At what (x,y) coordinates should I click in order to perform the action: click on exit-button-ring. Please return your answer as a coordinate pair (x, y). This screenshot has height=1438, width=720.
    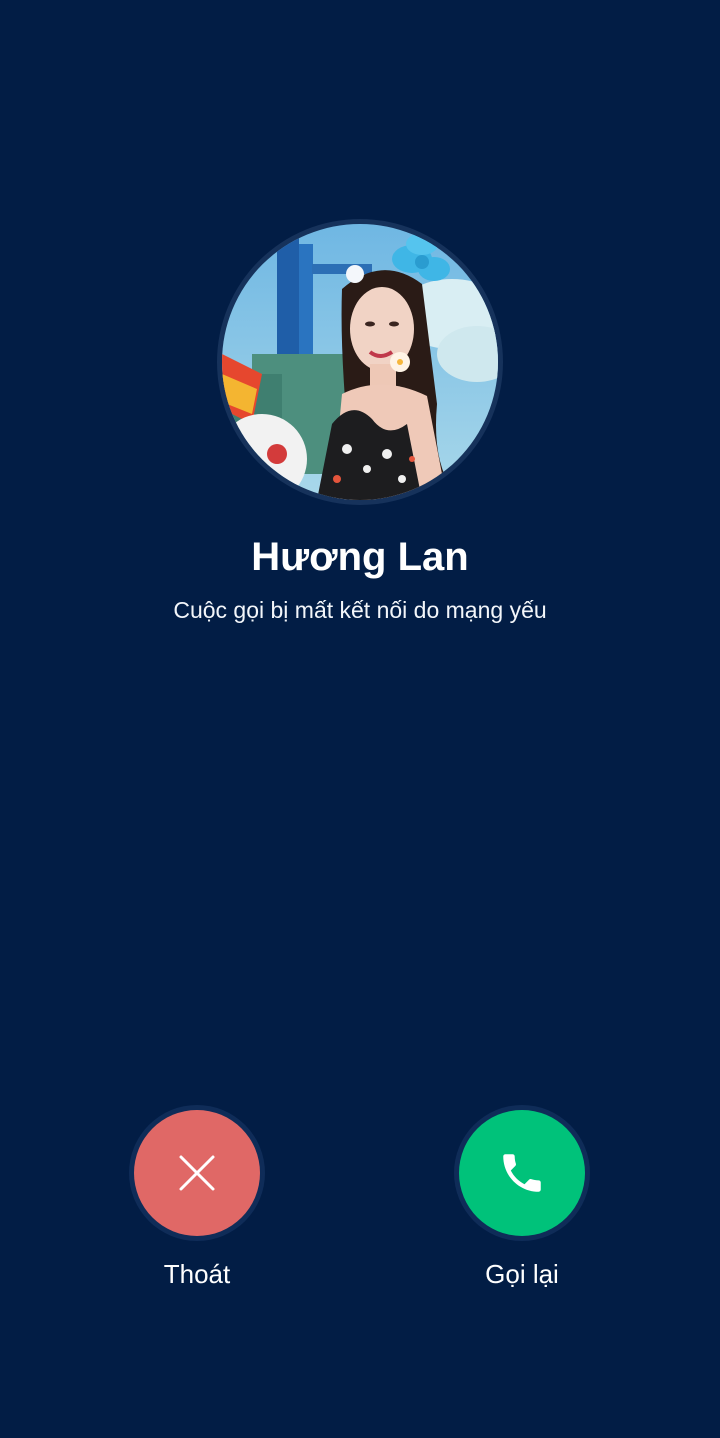
    Looking at the image, I should click on (197, 1173).